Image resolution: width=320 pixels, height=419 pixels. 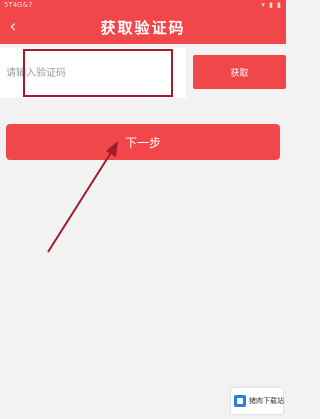 What do you see at coordinates (239, 72) in the screenshot?
I see `send-code-button: 获取` at bounding box center [239, 72].